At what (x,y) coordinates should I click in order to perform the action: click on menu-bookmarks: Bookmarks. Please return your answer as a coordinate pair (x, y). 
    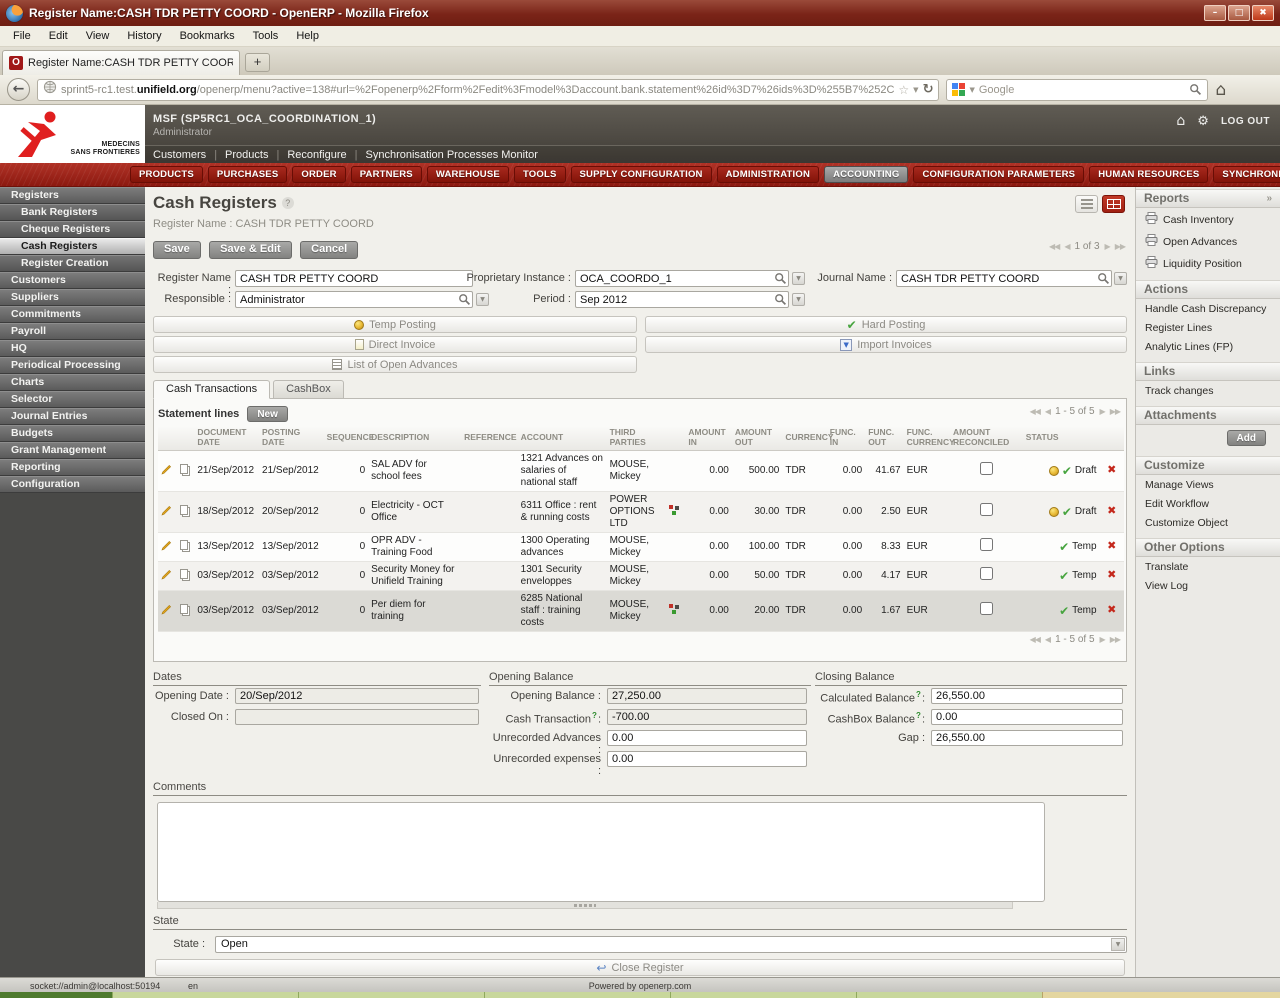
    Looking at the image, I should click on (207, 36).